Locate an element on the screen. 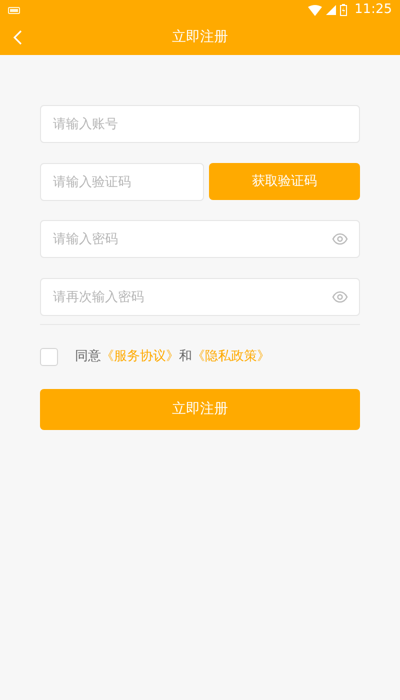 Image resolution: width=400 pixels, height=700 pixels. page-title: 立即注册 is located at coordinates (200, 37).